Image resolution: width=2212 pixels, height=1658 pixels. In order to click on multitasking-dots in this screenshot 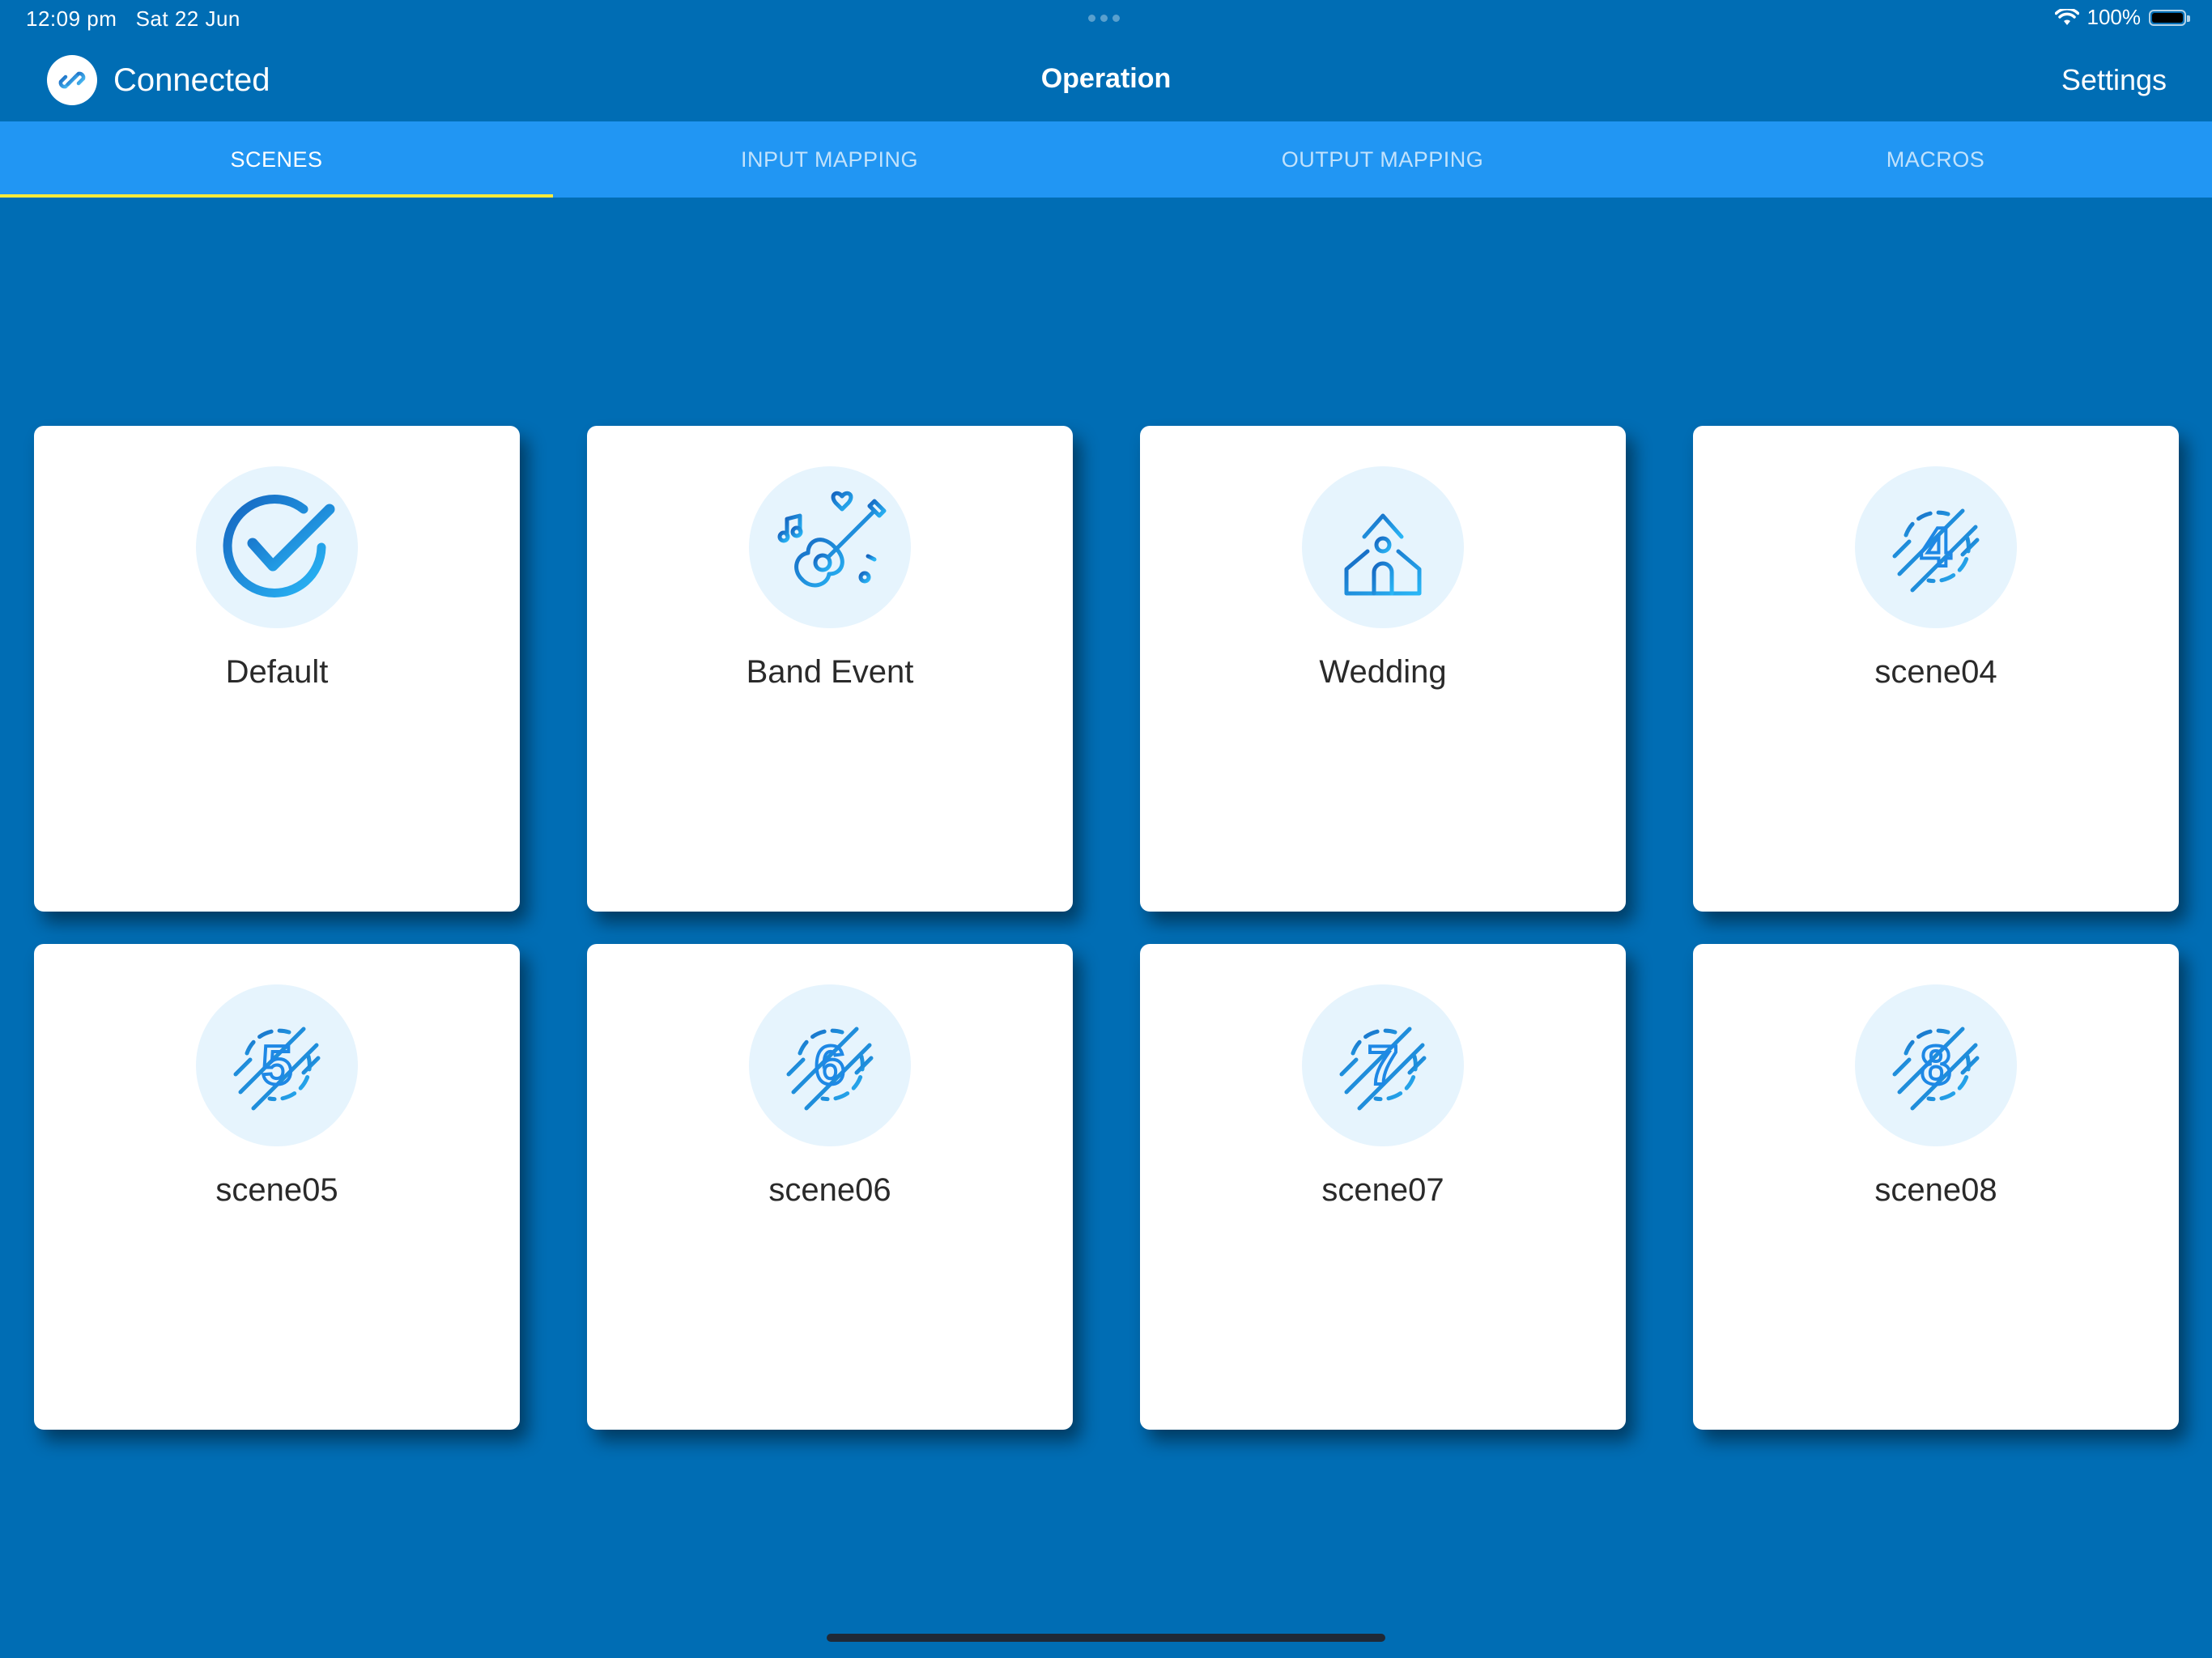, I will do `click(1104, 18)`.